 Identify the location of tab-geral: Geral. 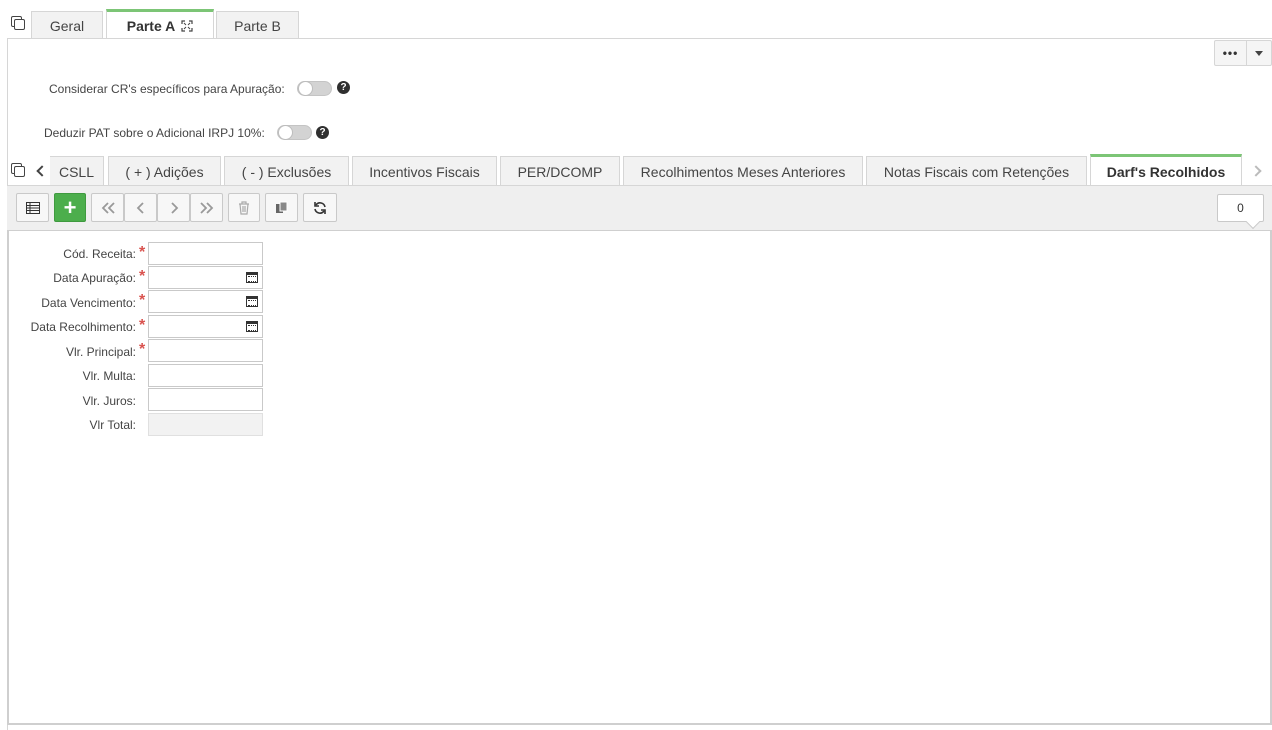
(67, 25).